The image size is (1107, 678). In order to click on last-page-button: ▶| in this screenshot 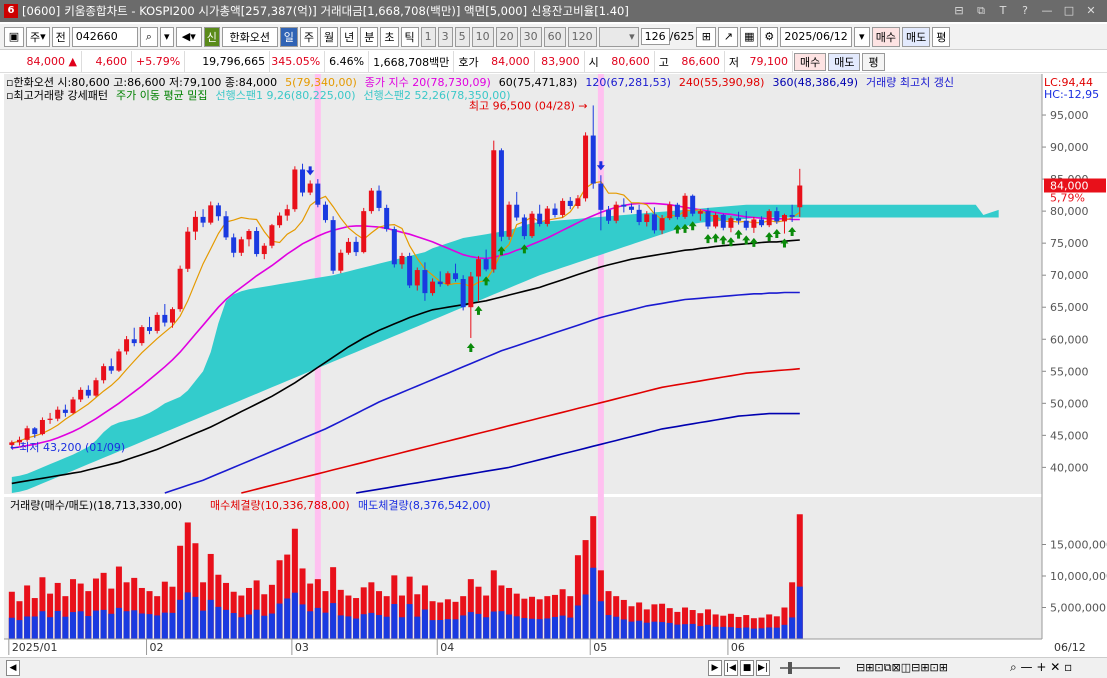, I will do `click(763, 668)`.